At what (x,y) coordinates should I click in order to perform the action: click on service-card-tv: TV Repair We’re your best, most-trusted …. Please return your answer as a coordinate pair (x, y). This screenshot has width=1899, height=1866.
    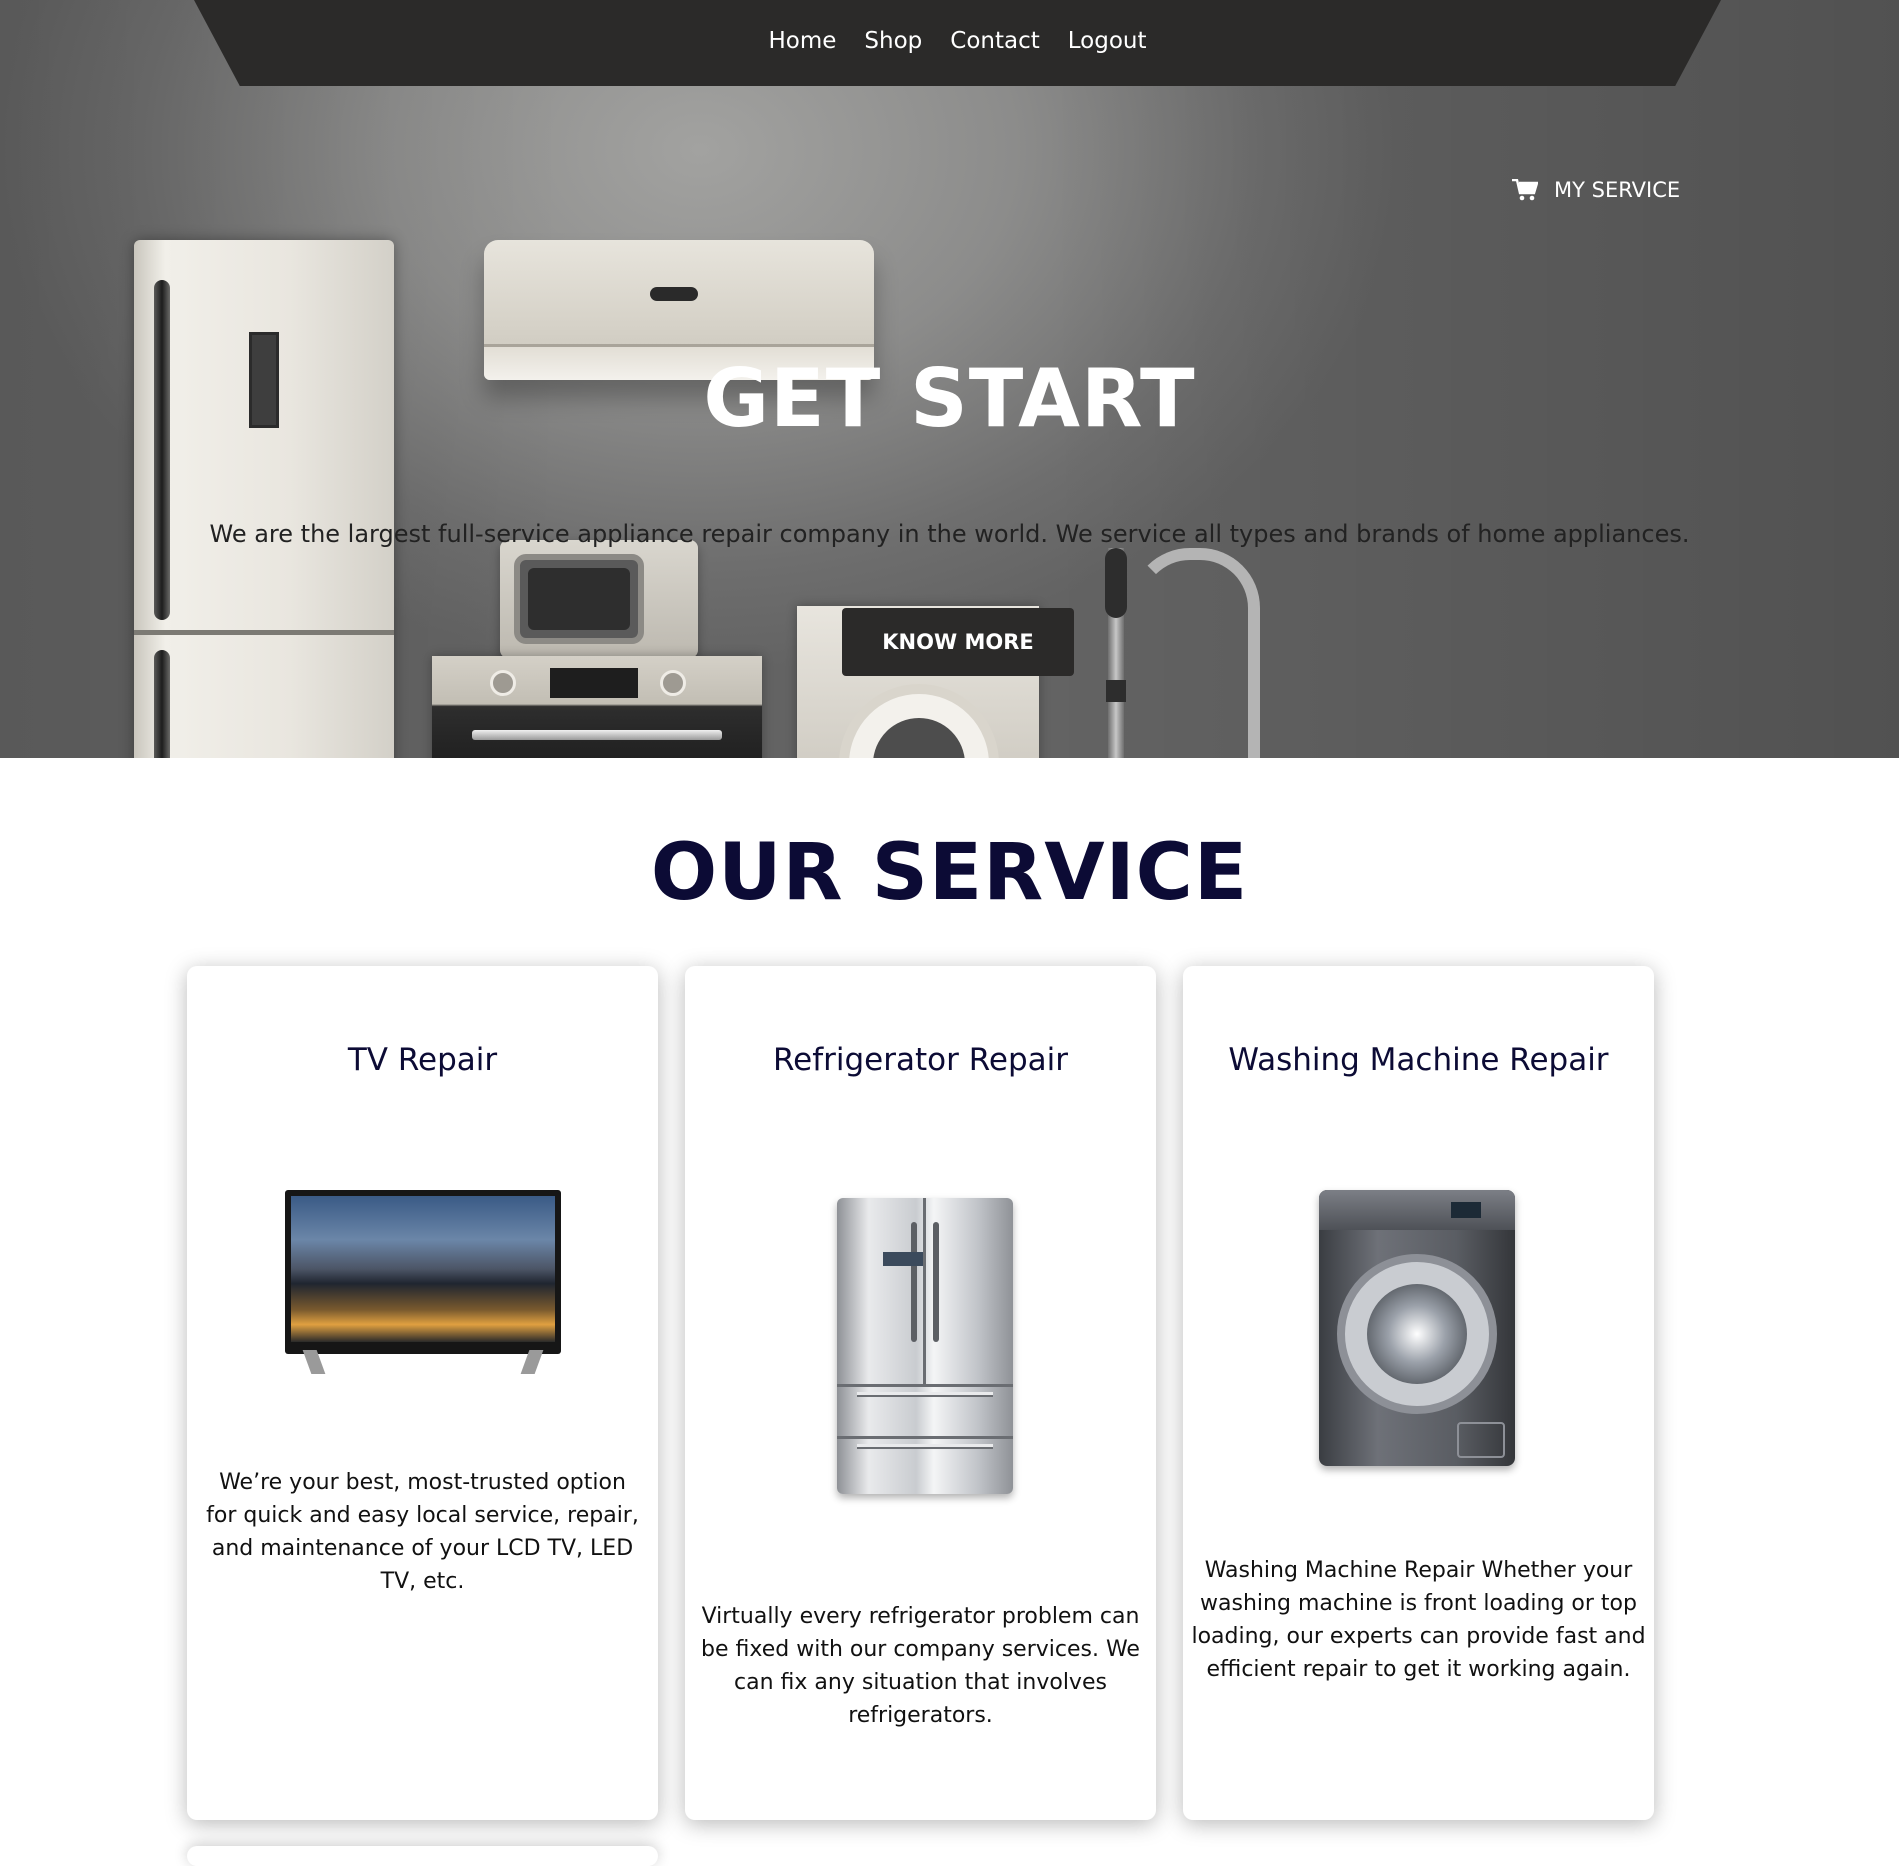
    Looking at the image, I should click on (422, 1393).